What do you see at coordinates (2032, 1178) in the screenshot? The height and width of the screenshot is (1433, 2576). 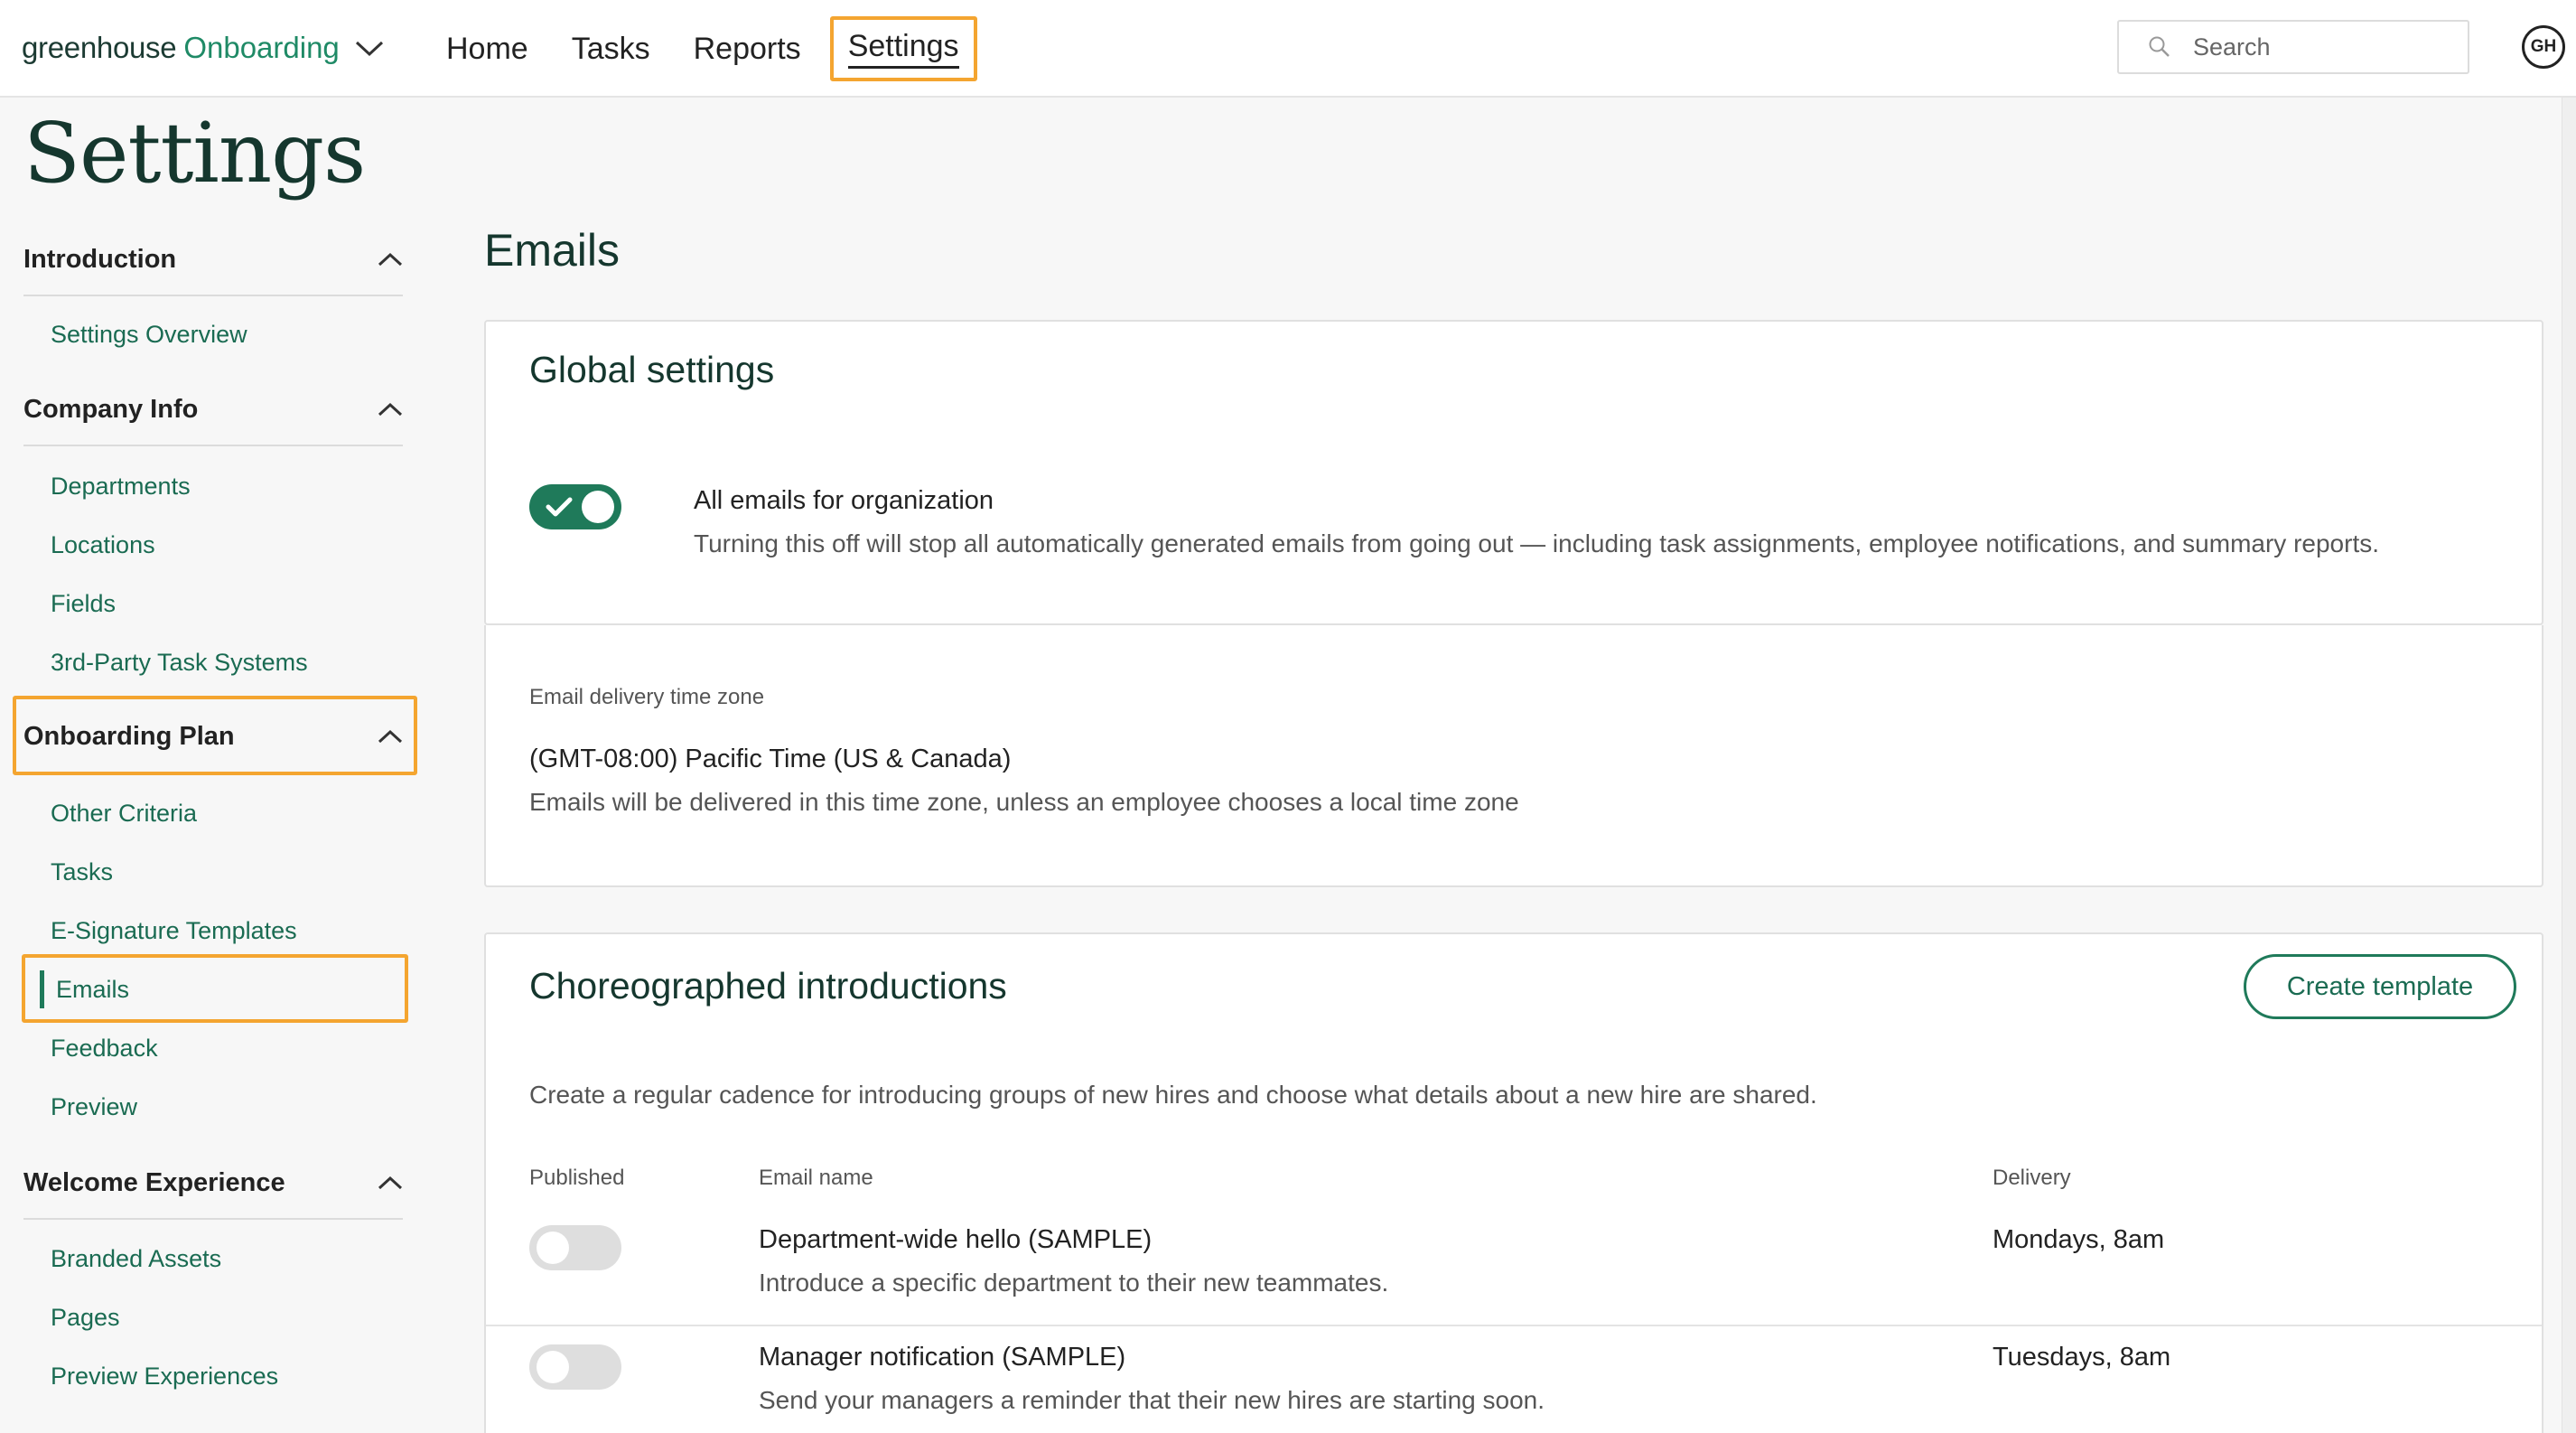 I see `column-header-delivery: Delivery` at bounding box center [2032, 1178].